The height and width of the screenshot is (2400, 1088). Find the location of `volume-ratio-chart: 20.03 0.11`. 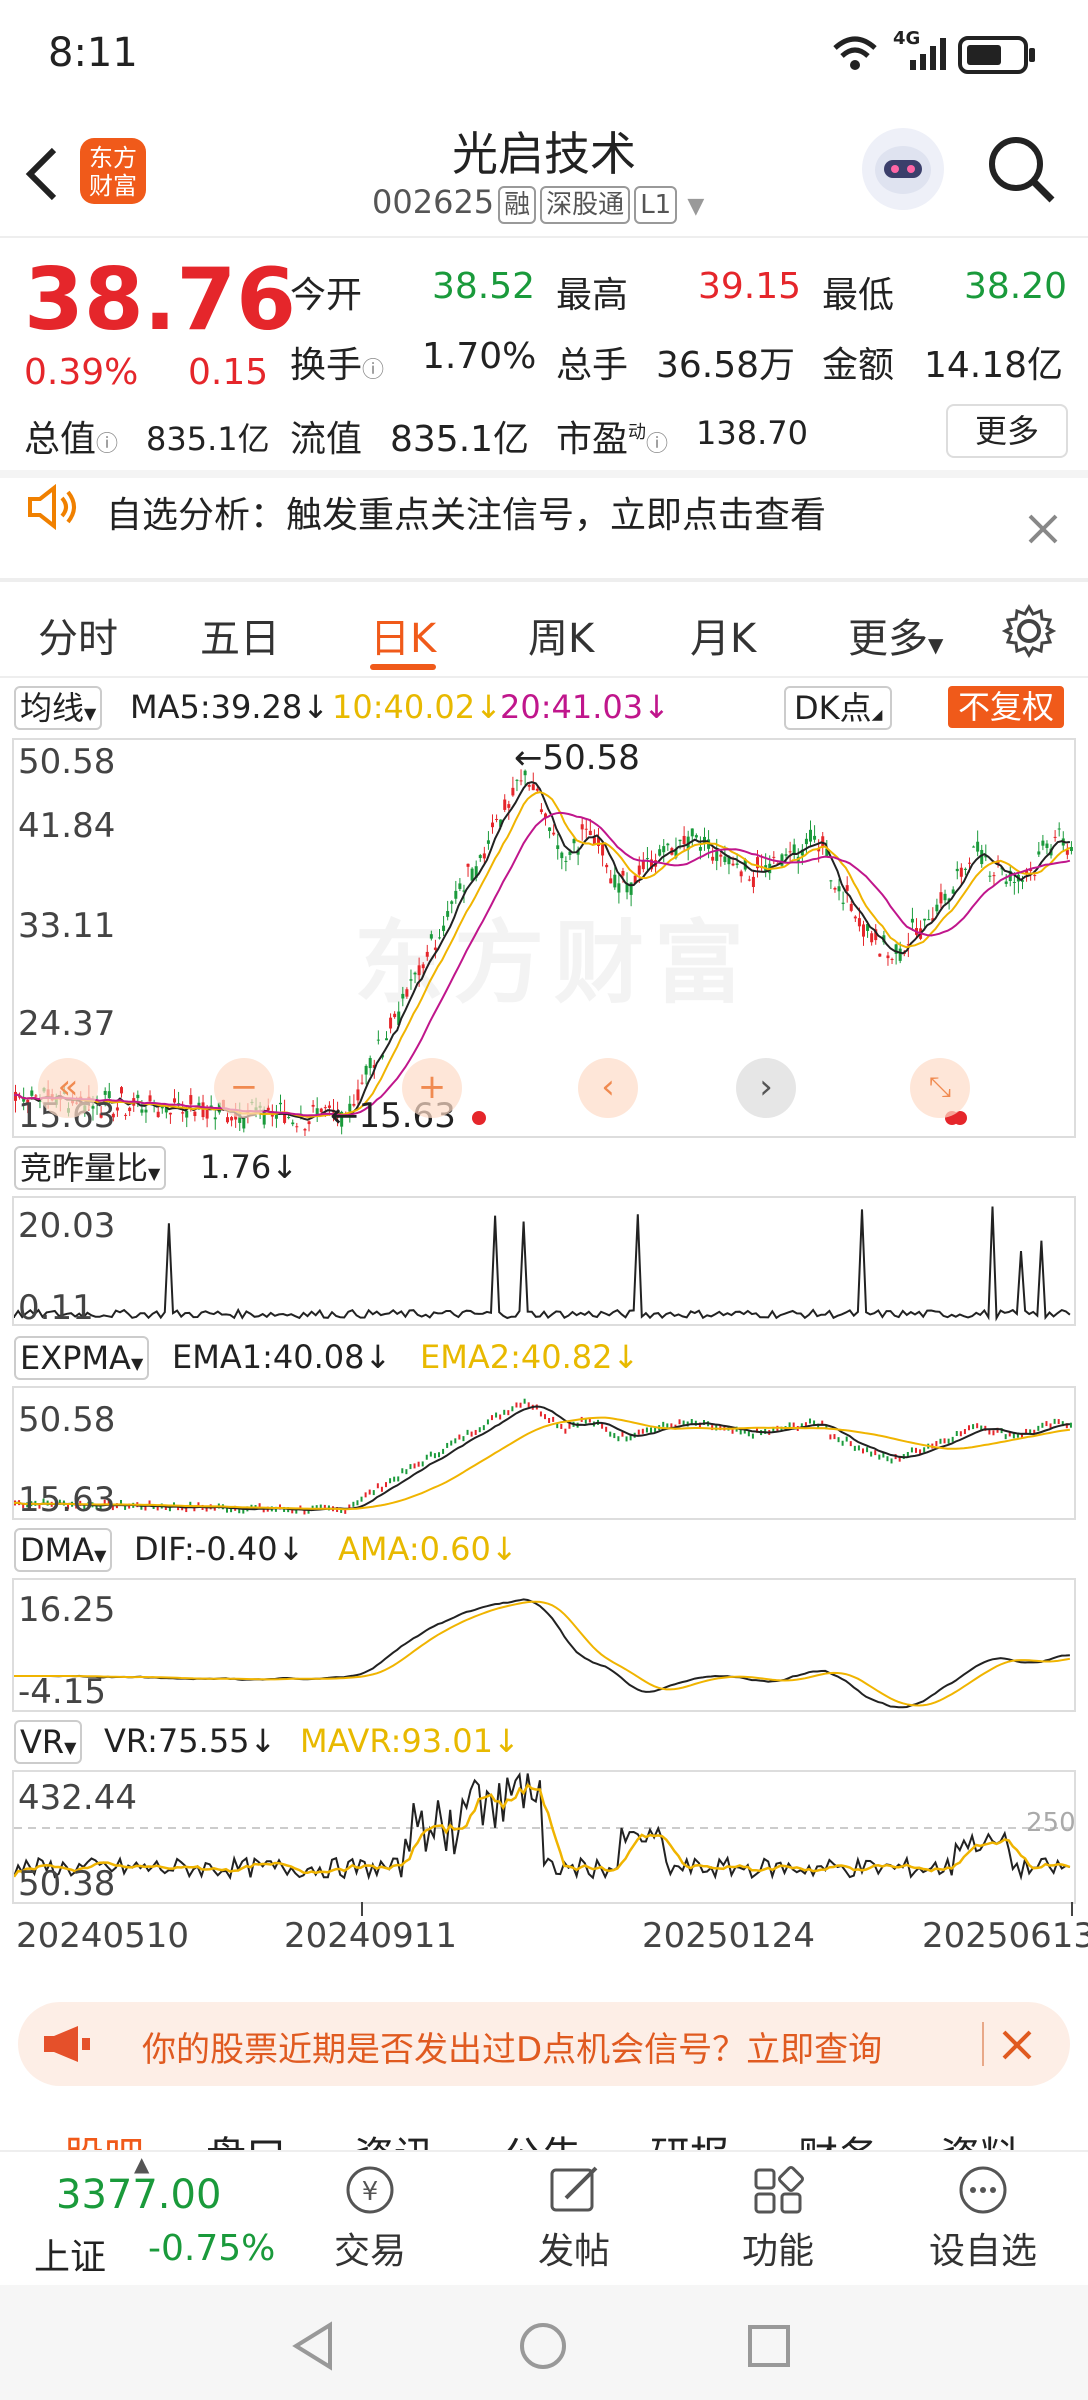

volume-ratio-chart: 20.03 0.11 is located at coordinates (544, 1262).